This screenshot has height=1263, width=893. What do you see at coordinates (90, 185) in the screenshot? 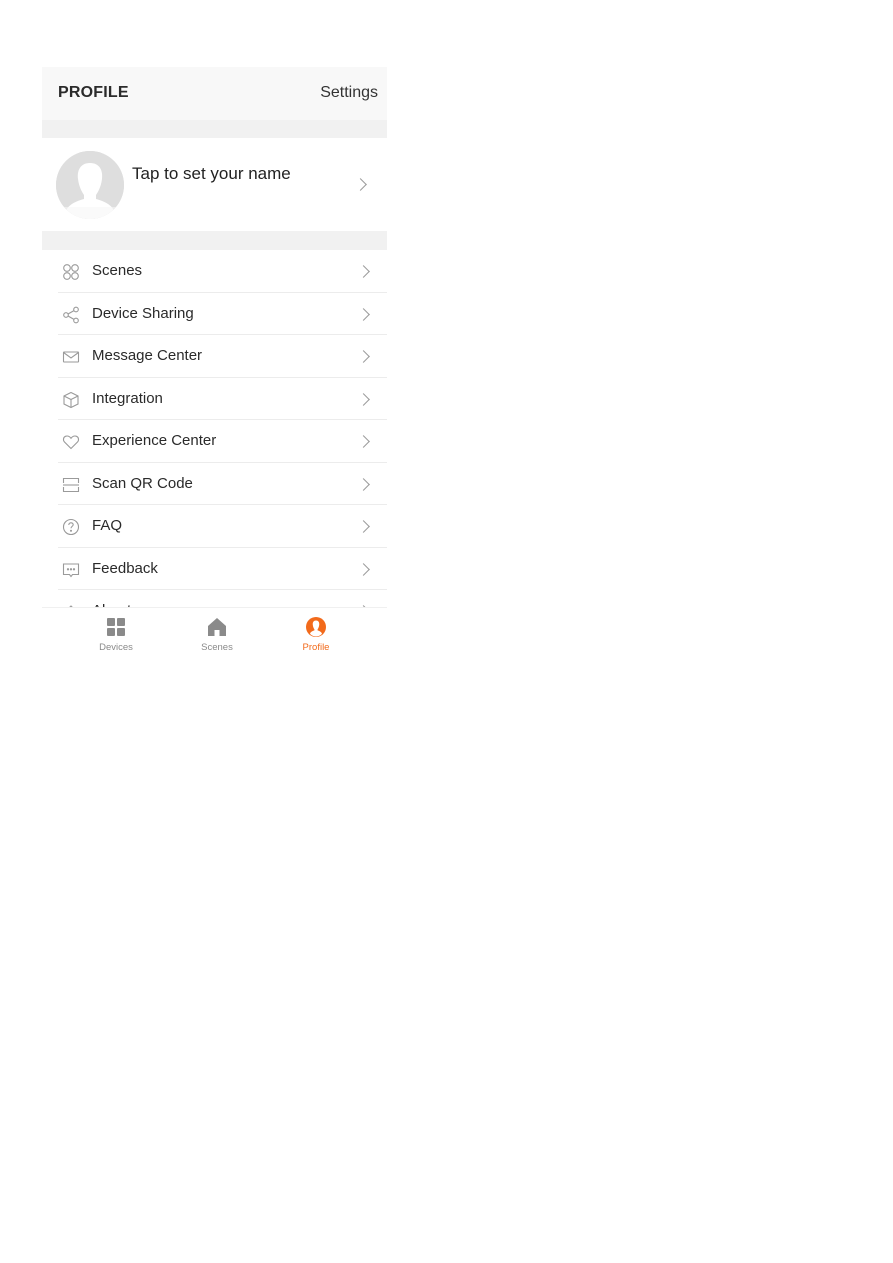
I see `default-avatar-icon` at bounding box center [90, 185].